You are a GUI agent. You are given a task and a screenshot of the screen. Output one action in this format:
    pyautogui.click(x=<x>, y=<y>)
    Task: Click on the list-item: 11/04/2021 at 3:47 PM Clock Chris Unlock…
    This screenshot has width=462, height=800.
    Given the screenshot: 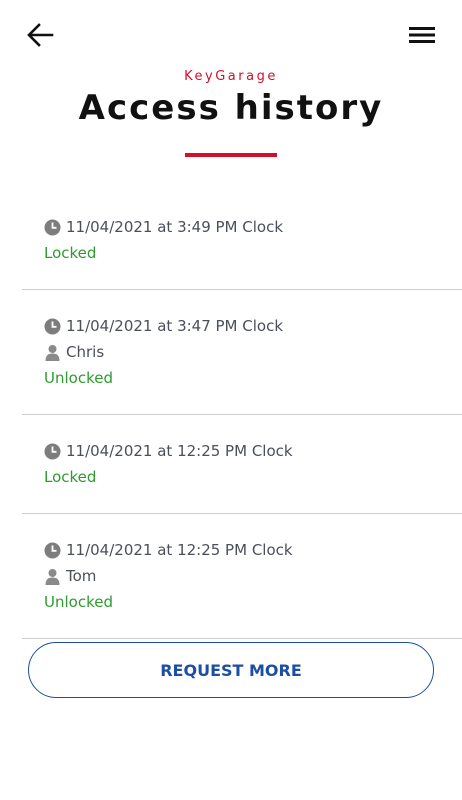 What is the action you would take?
    pyautogui.click(x=242, y=352)
    